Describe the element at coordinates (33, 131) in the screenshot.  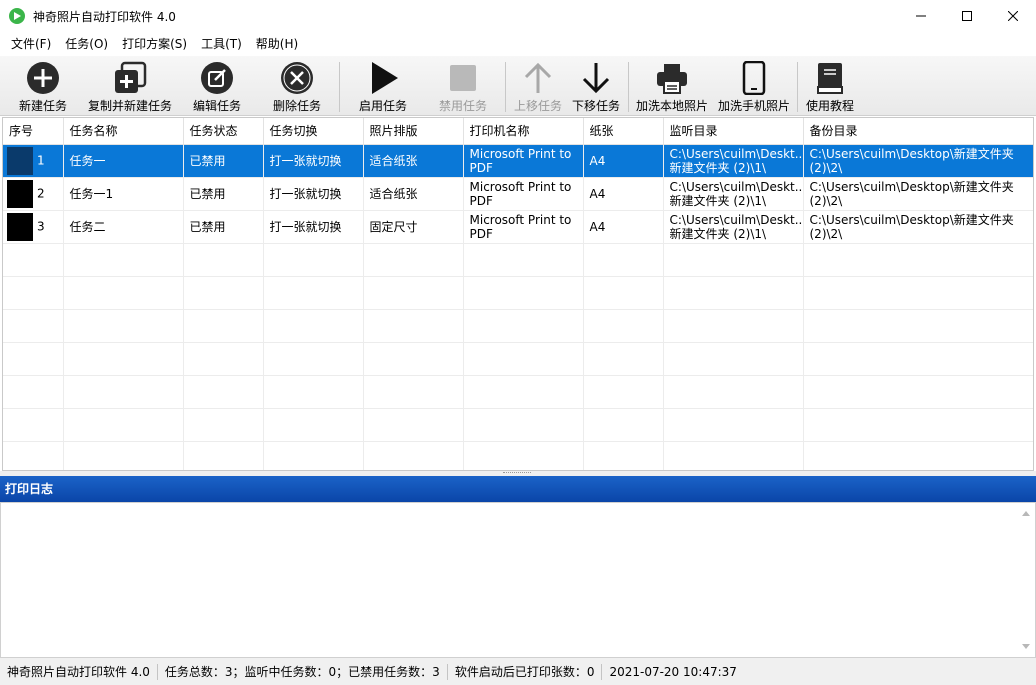
I see `column-header-seq: 序号` at that location.